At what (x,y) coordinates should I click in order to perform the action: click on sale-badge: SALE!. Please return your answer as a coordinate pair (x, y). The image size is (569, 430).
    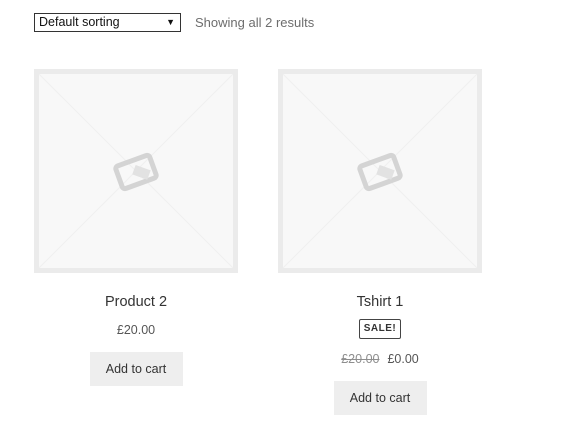
    Looking at the image, I should click on (380, 329).